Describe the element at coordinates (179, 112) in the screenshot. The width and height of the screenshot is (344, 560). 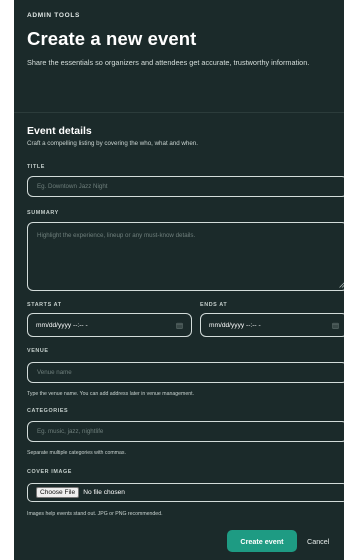
I see `header-divider` at that location.